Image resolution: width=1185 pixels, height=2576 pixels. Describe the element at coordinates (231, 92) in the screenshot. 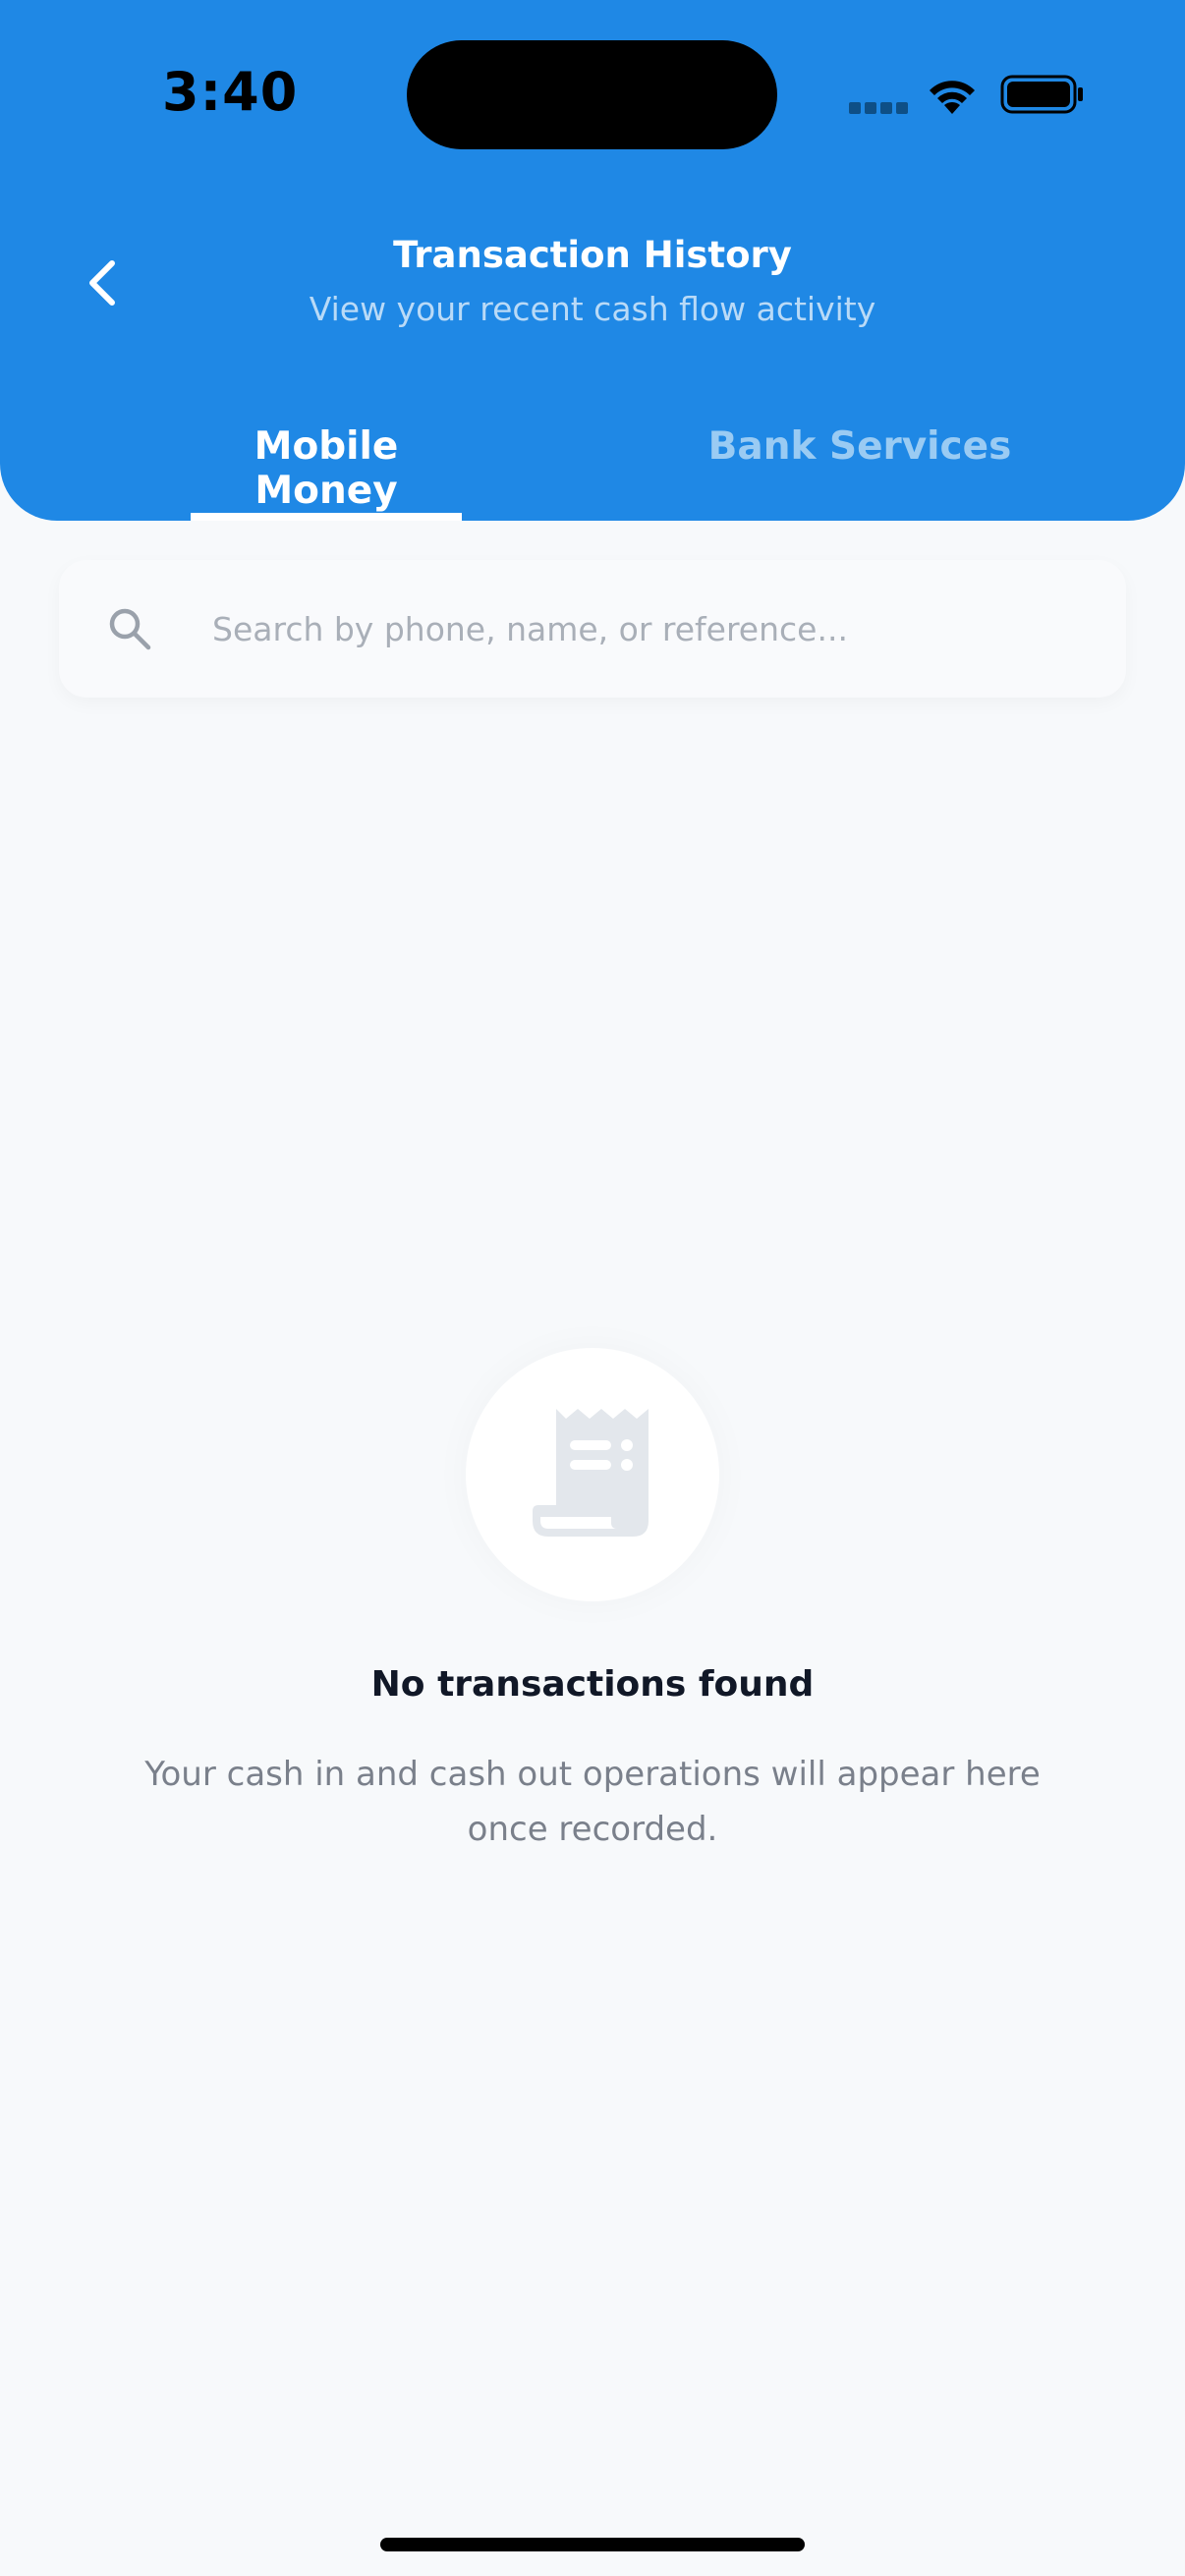

I see `status-time: 3:40` at that location.